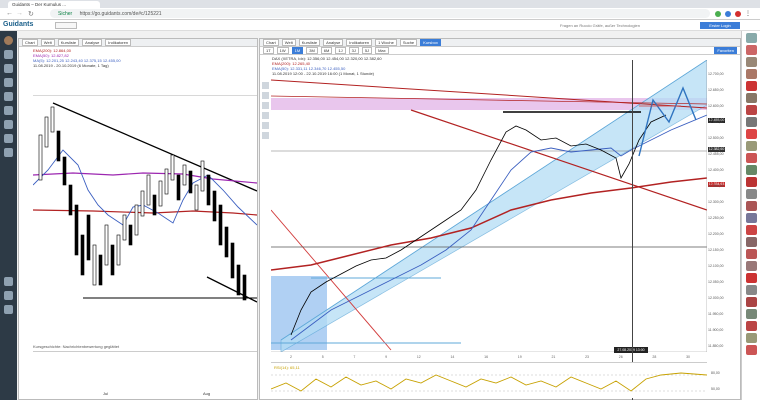 This screenshot has width=760, height=400. What do you see at coordinates (8, 138) in the screenshot?
I see `document-icon` at bounding box center [8, 138].